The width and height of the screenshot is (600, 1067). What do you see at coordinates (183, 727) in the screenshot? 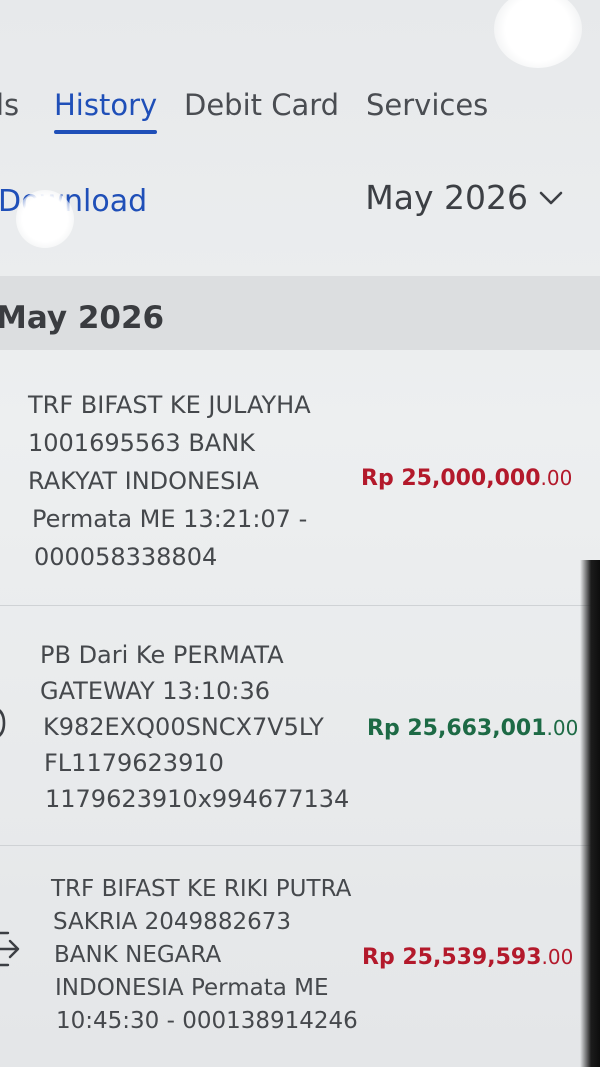
I see `transaction-line: K982EXQ00SNCX7V5LY` at bounding box center [183, 727].